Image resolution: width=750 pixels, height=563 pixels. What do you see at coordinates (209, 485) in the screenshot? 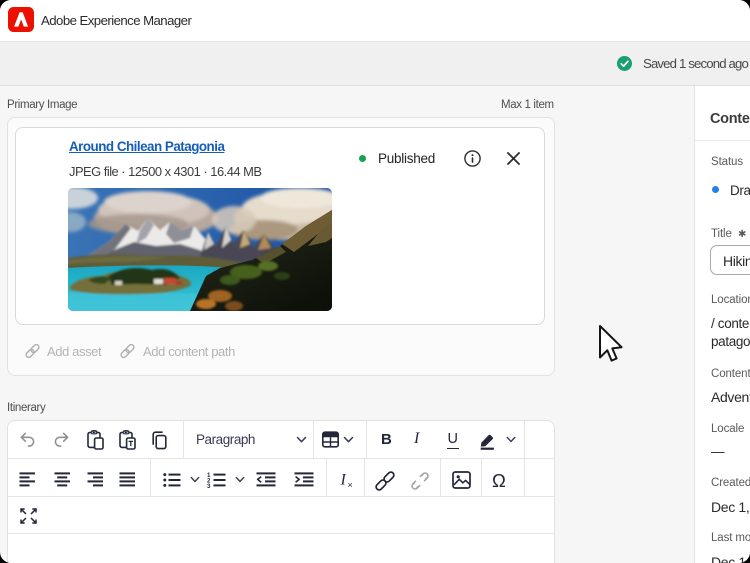
I see `svg-text: 3` at bounding box center [209, 485].